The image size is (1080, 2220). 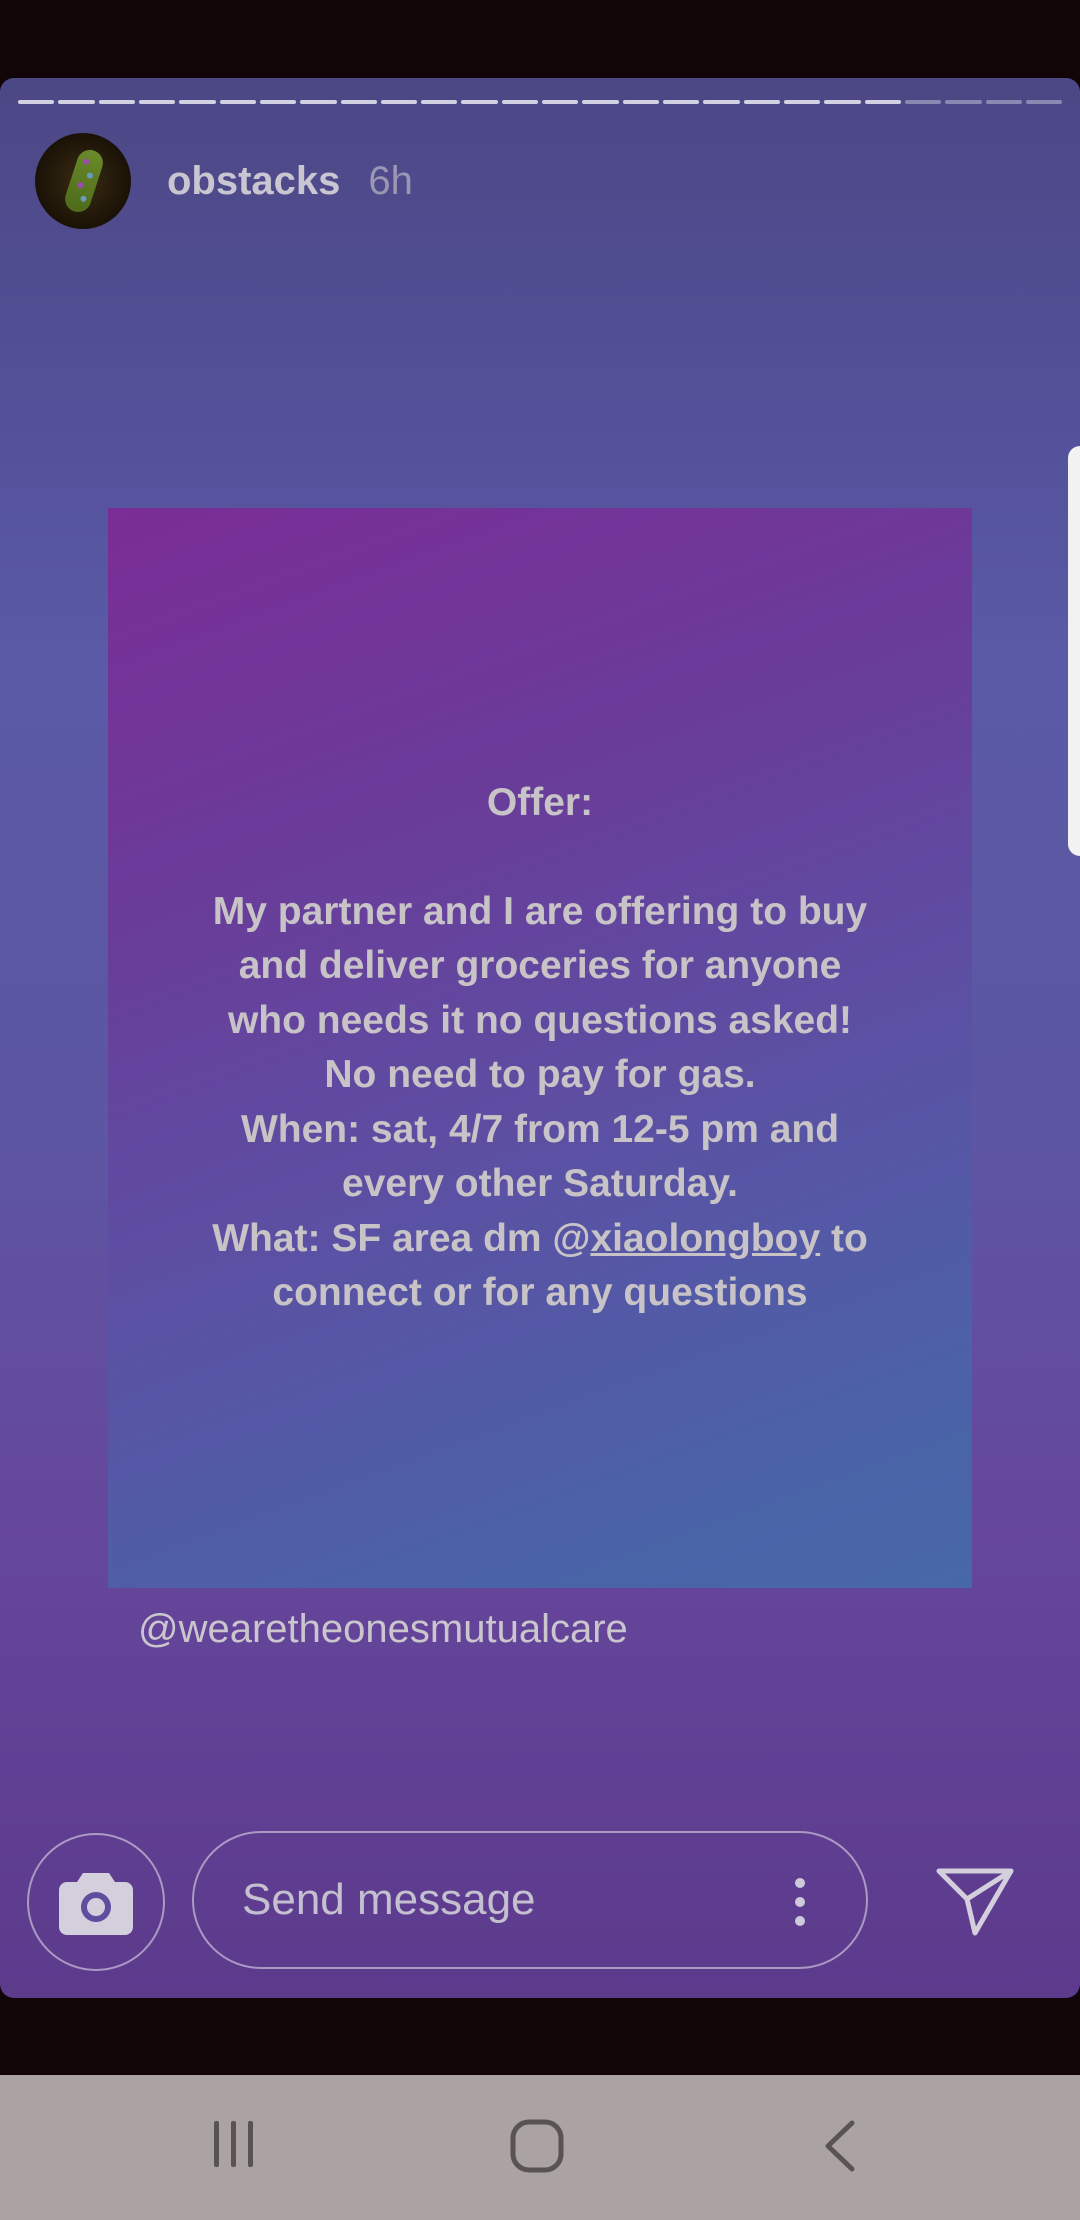 What do you see at coordinates (540, 965) in the screenshot?
I see `post-line: and deliver groceries for anyone` at bounding box center [540, 965].